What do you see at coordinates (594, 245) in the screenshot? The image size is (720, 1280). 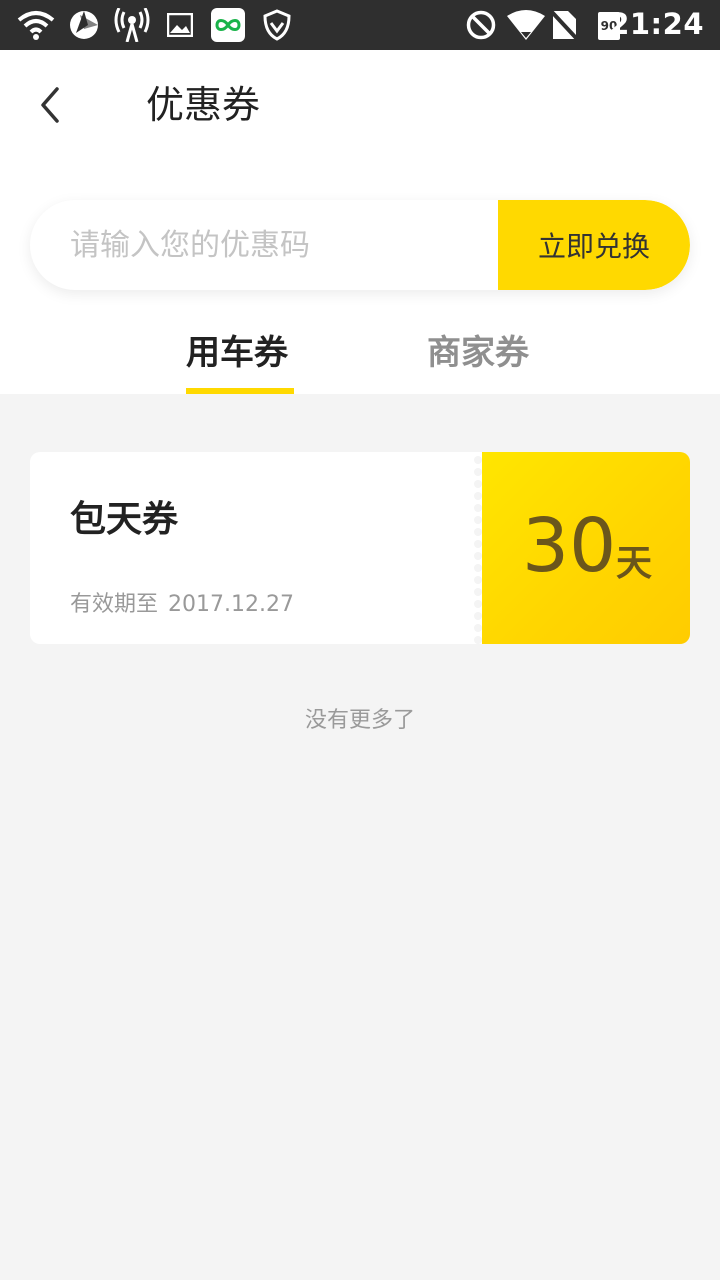 I see `redeem-button: 立即兑换` at bounding box center [594, 245].